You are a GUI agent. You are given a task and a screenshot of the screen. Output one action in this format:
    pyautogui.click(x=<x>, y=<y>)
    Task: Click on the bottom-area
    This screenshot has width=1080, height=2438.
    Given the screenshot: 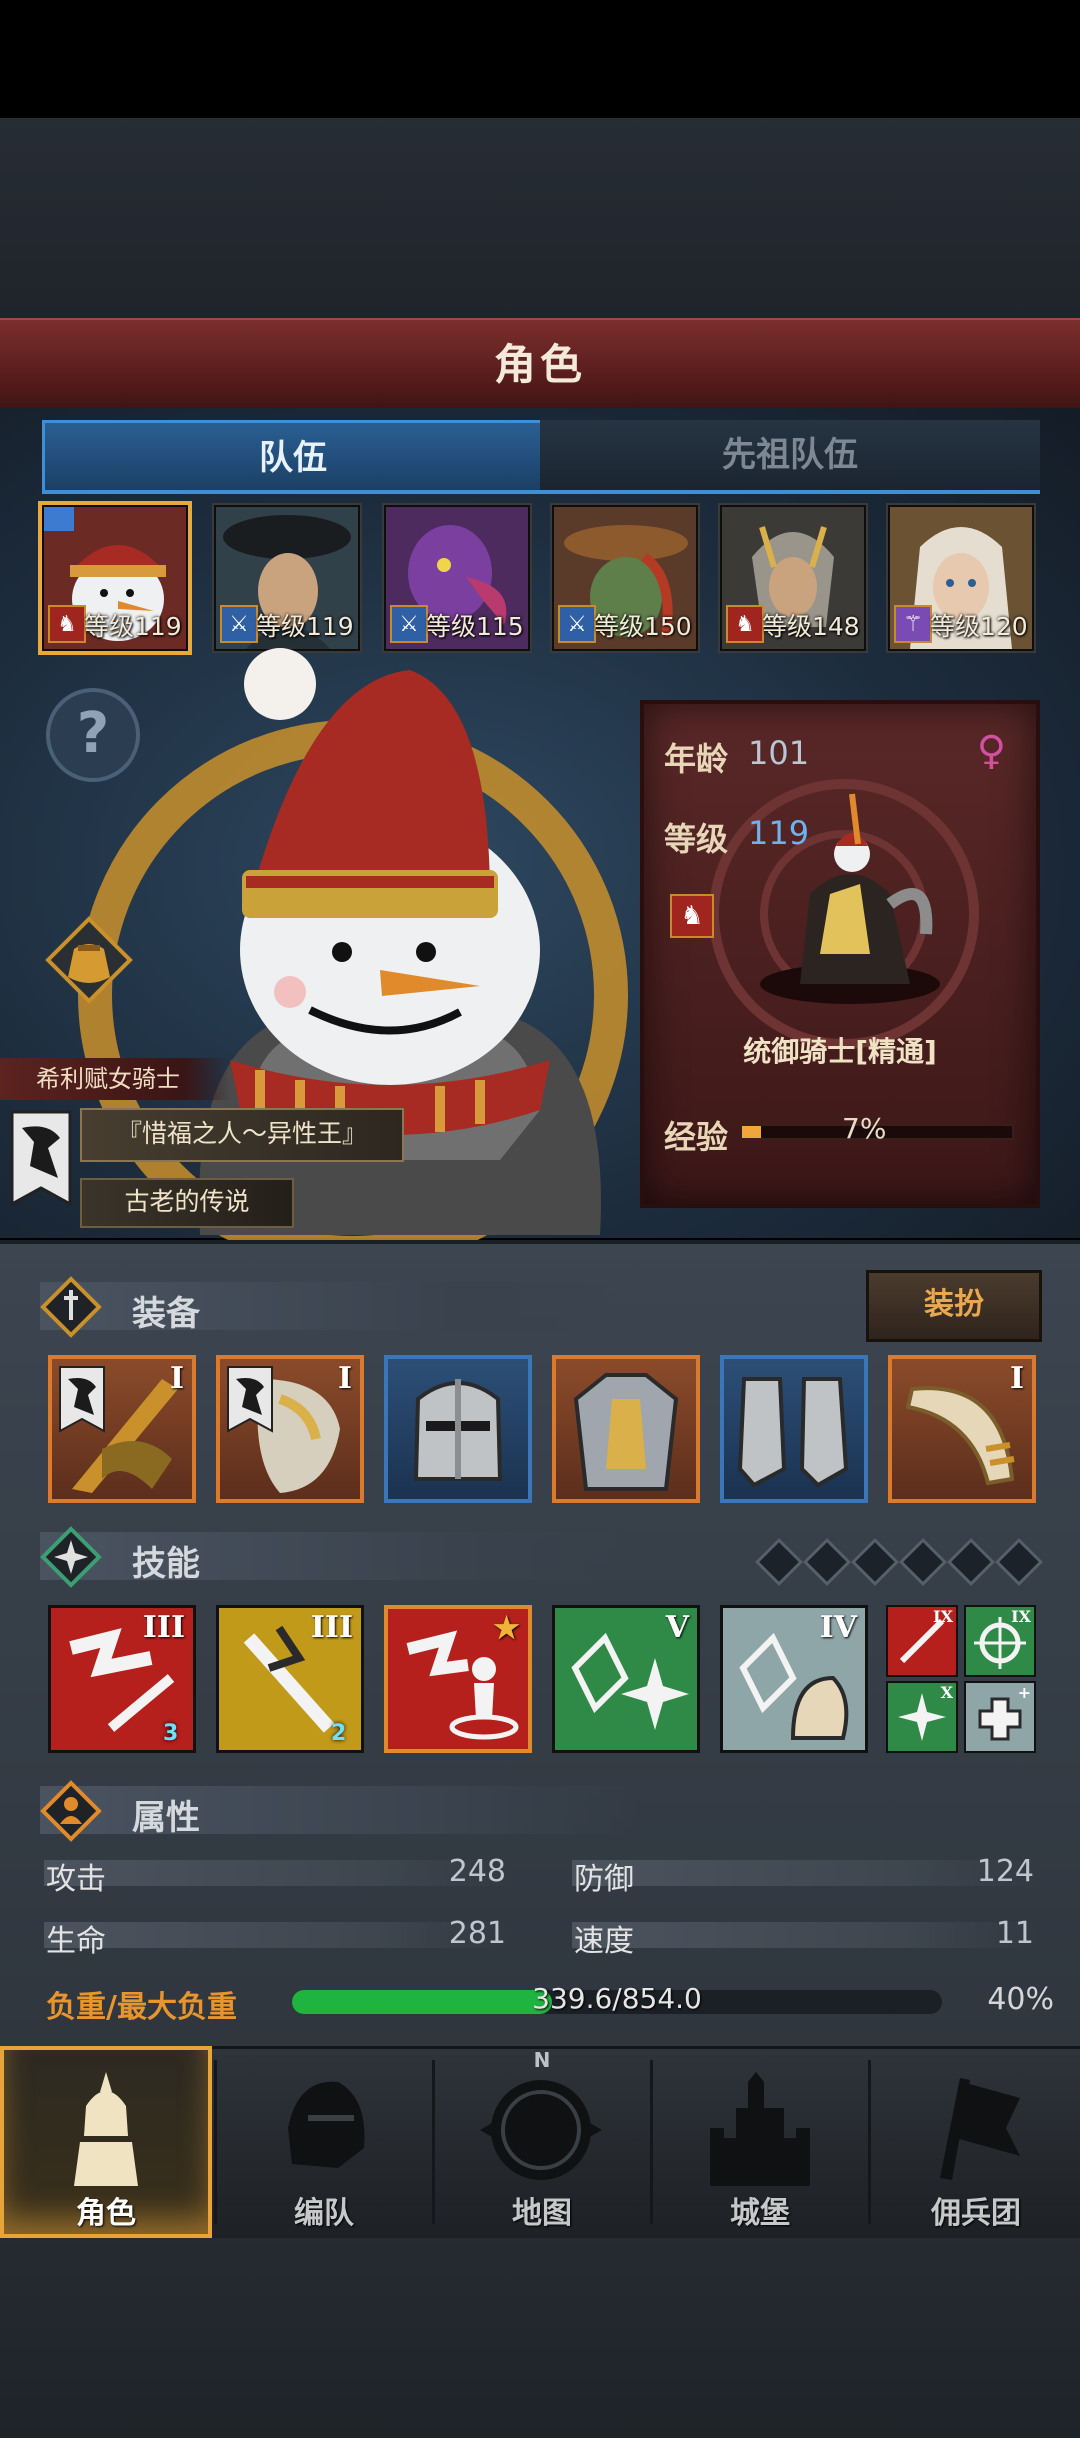 What is the action you would take?
    pyautogui.click(x=540, y=2338)
    